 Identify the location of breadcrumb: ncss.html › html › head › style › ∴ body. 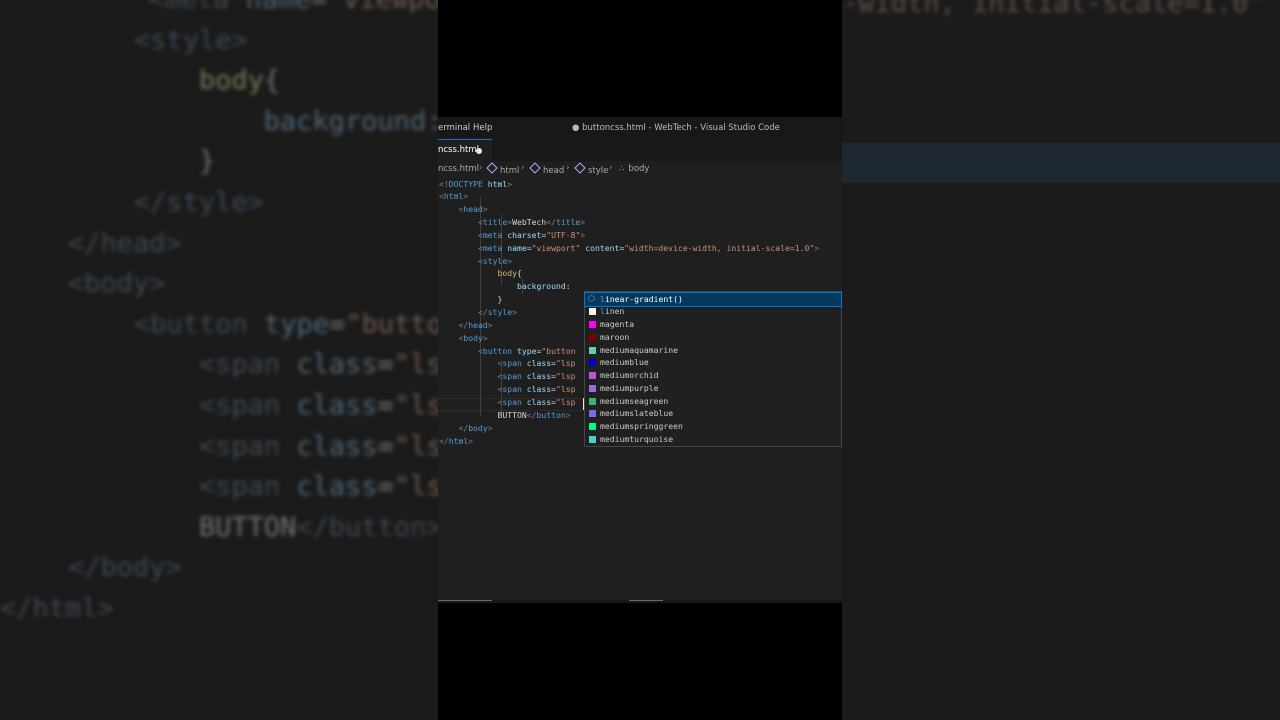
(640, 169).